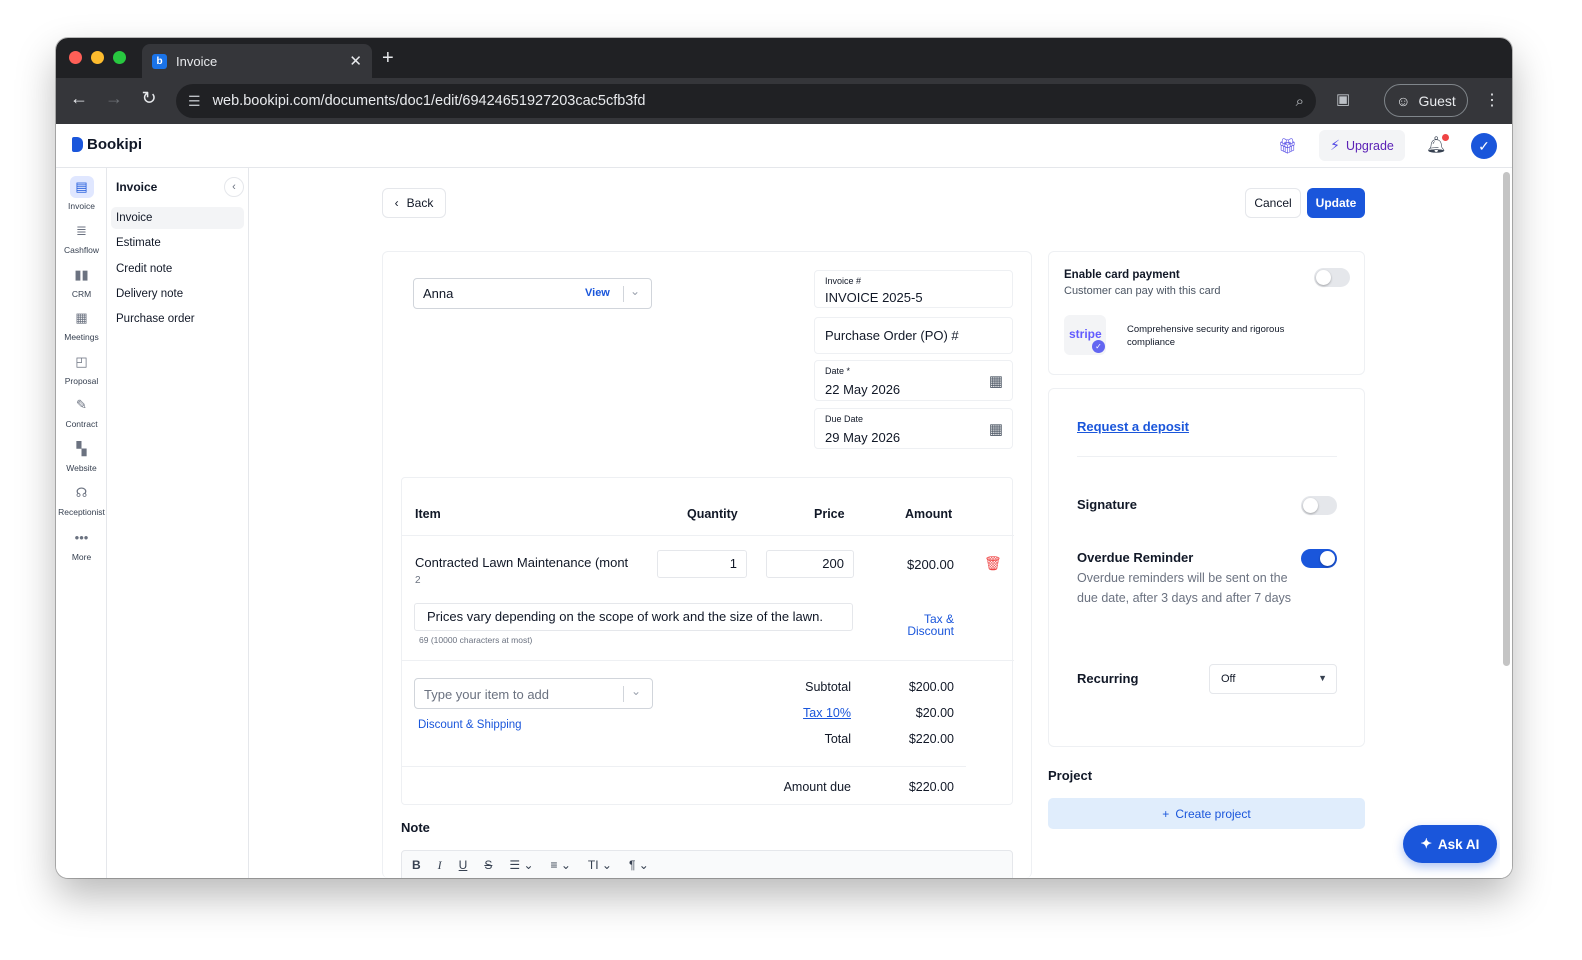 The image size is (1582, 960). Describe the element at coordinates (1098, 346) in the screenshot. I see `shield-check-icon: ✓` at that location.